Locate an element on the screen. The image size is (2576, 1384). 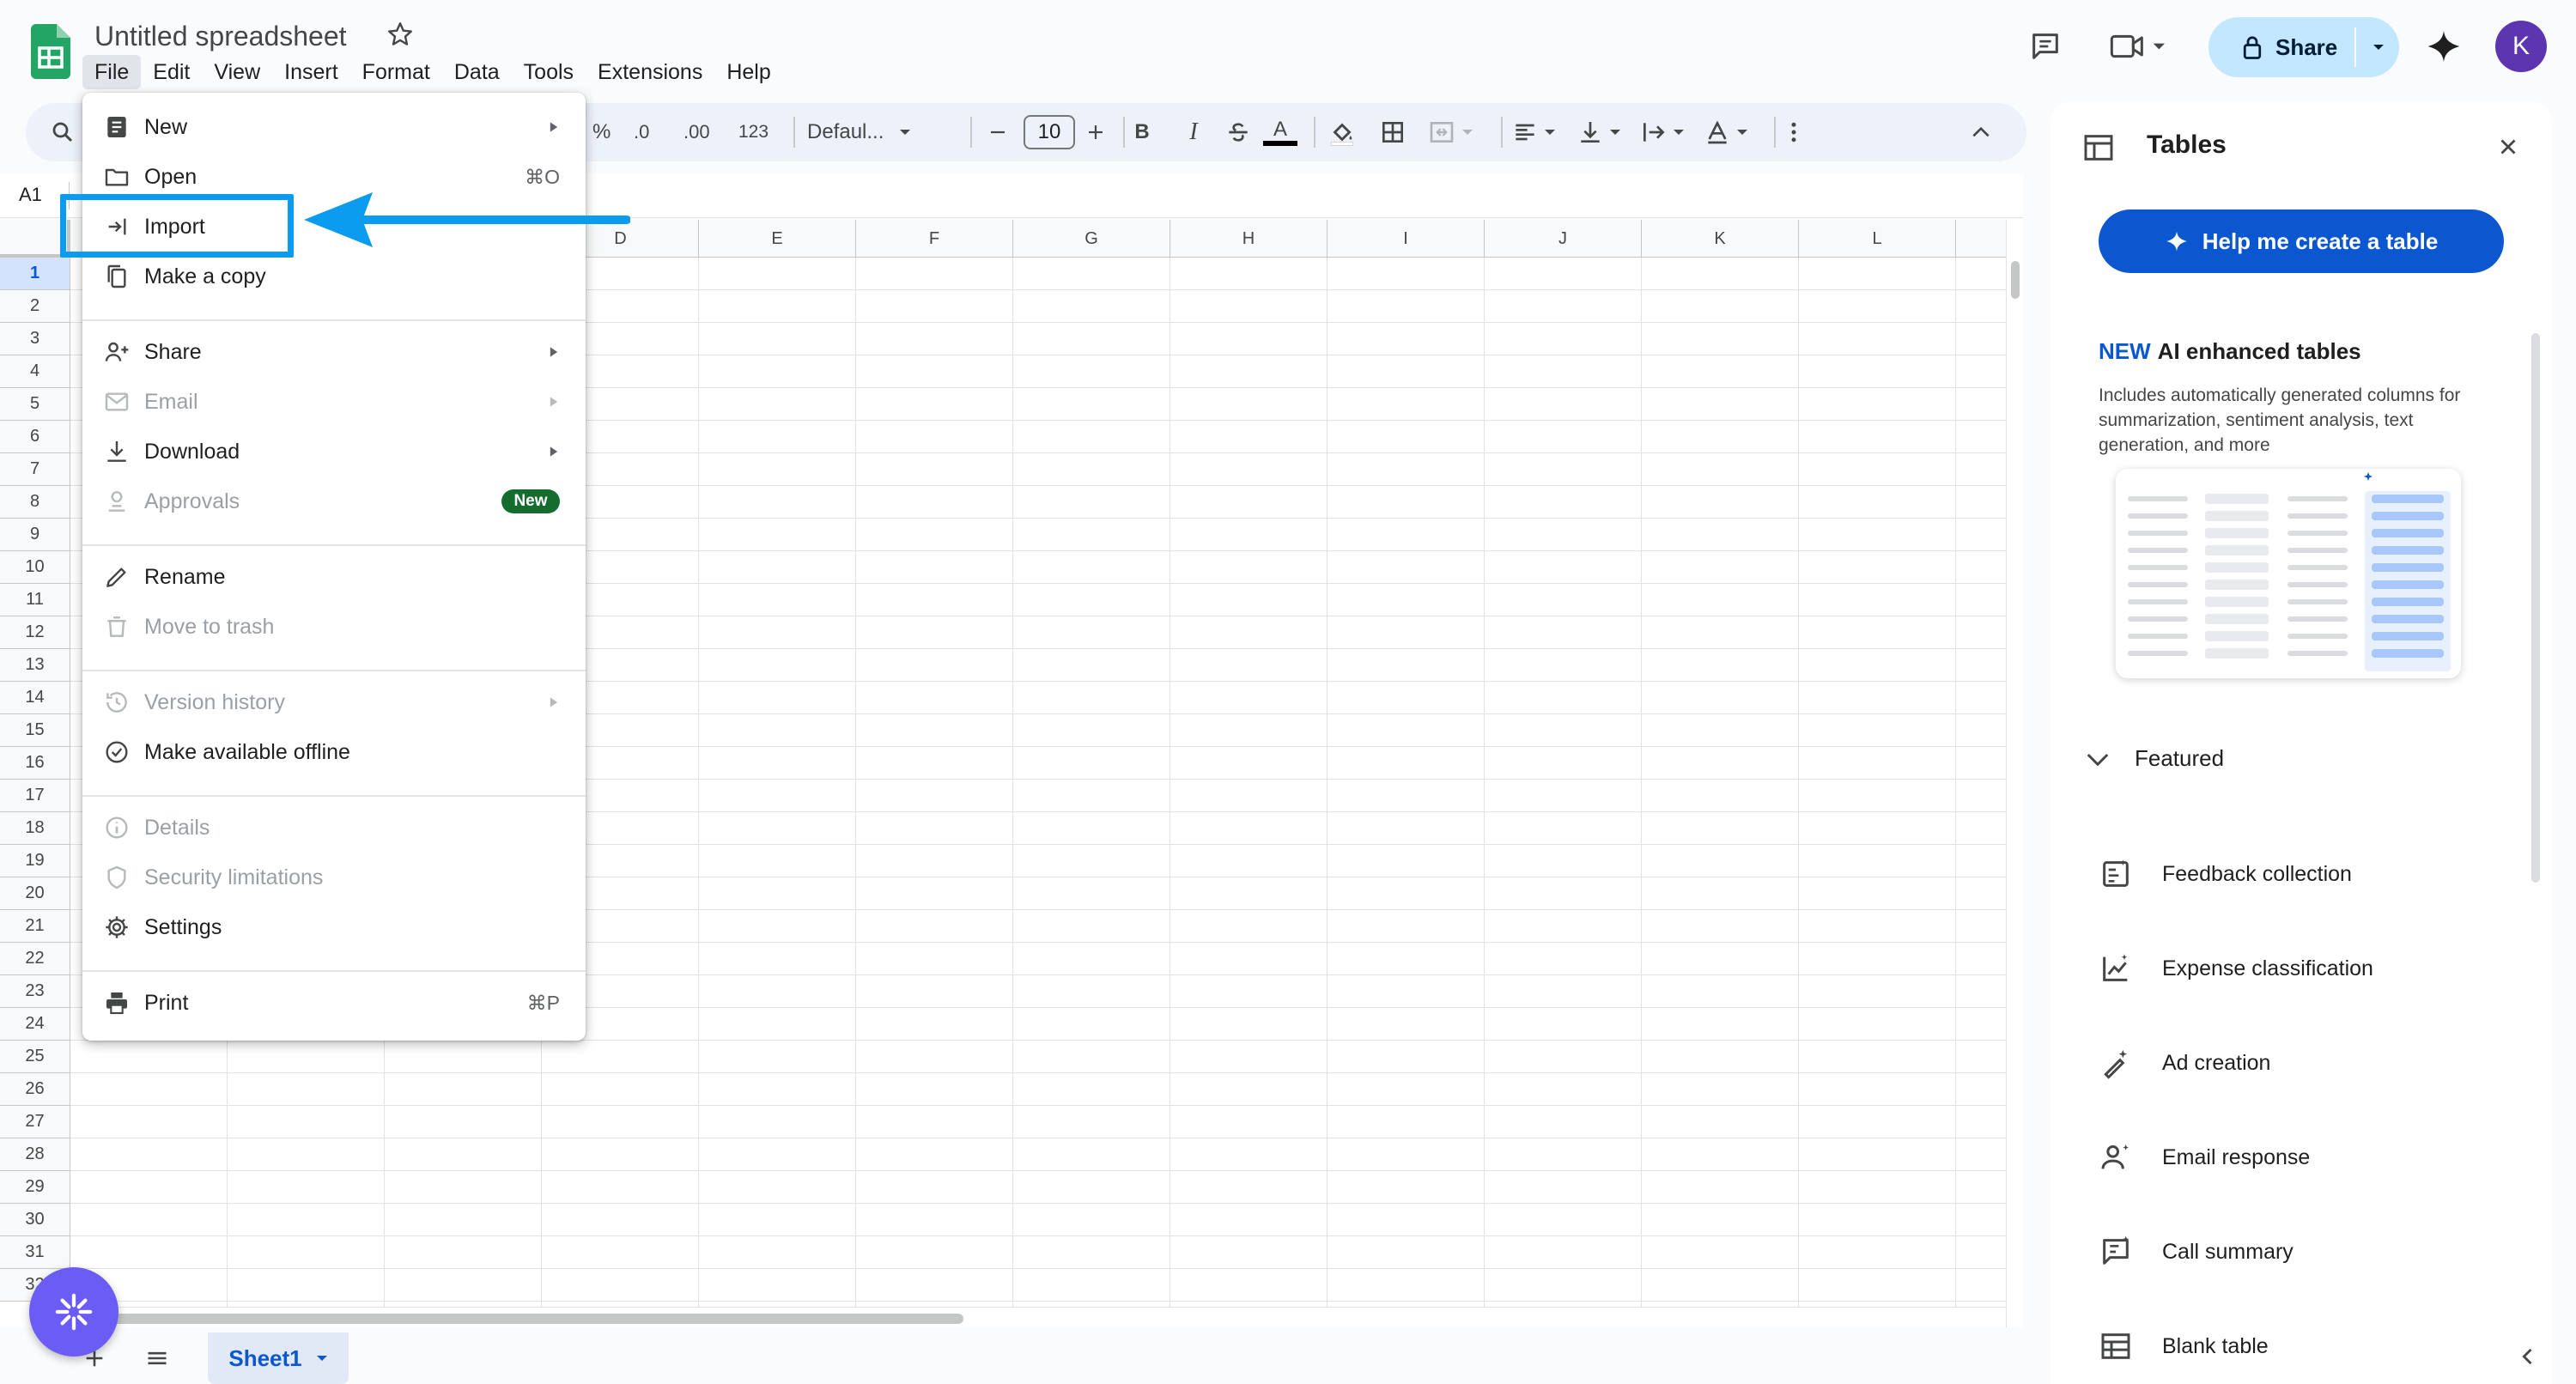
row-header: 24 is located at coordinates (35, 1024).